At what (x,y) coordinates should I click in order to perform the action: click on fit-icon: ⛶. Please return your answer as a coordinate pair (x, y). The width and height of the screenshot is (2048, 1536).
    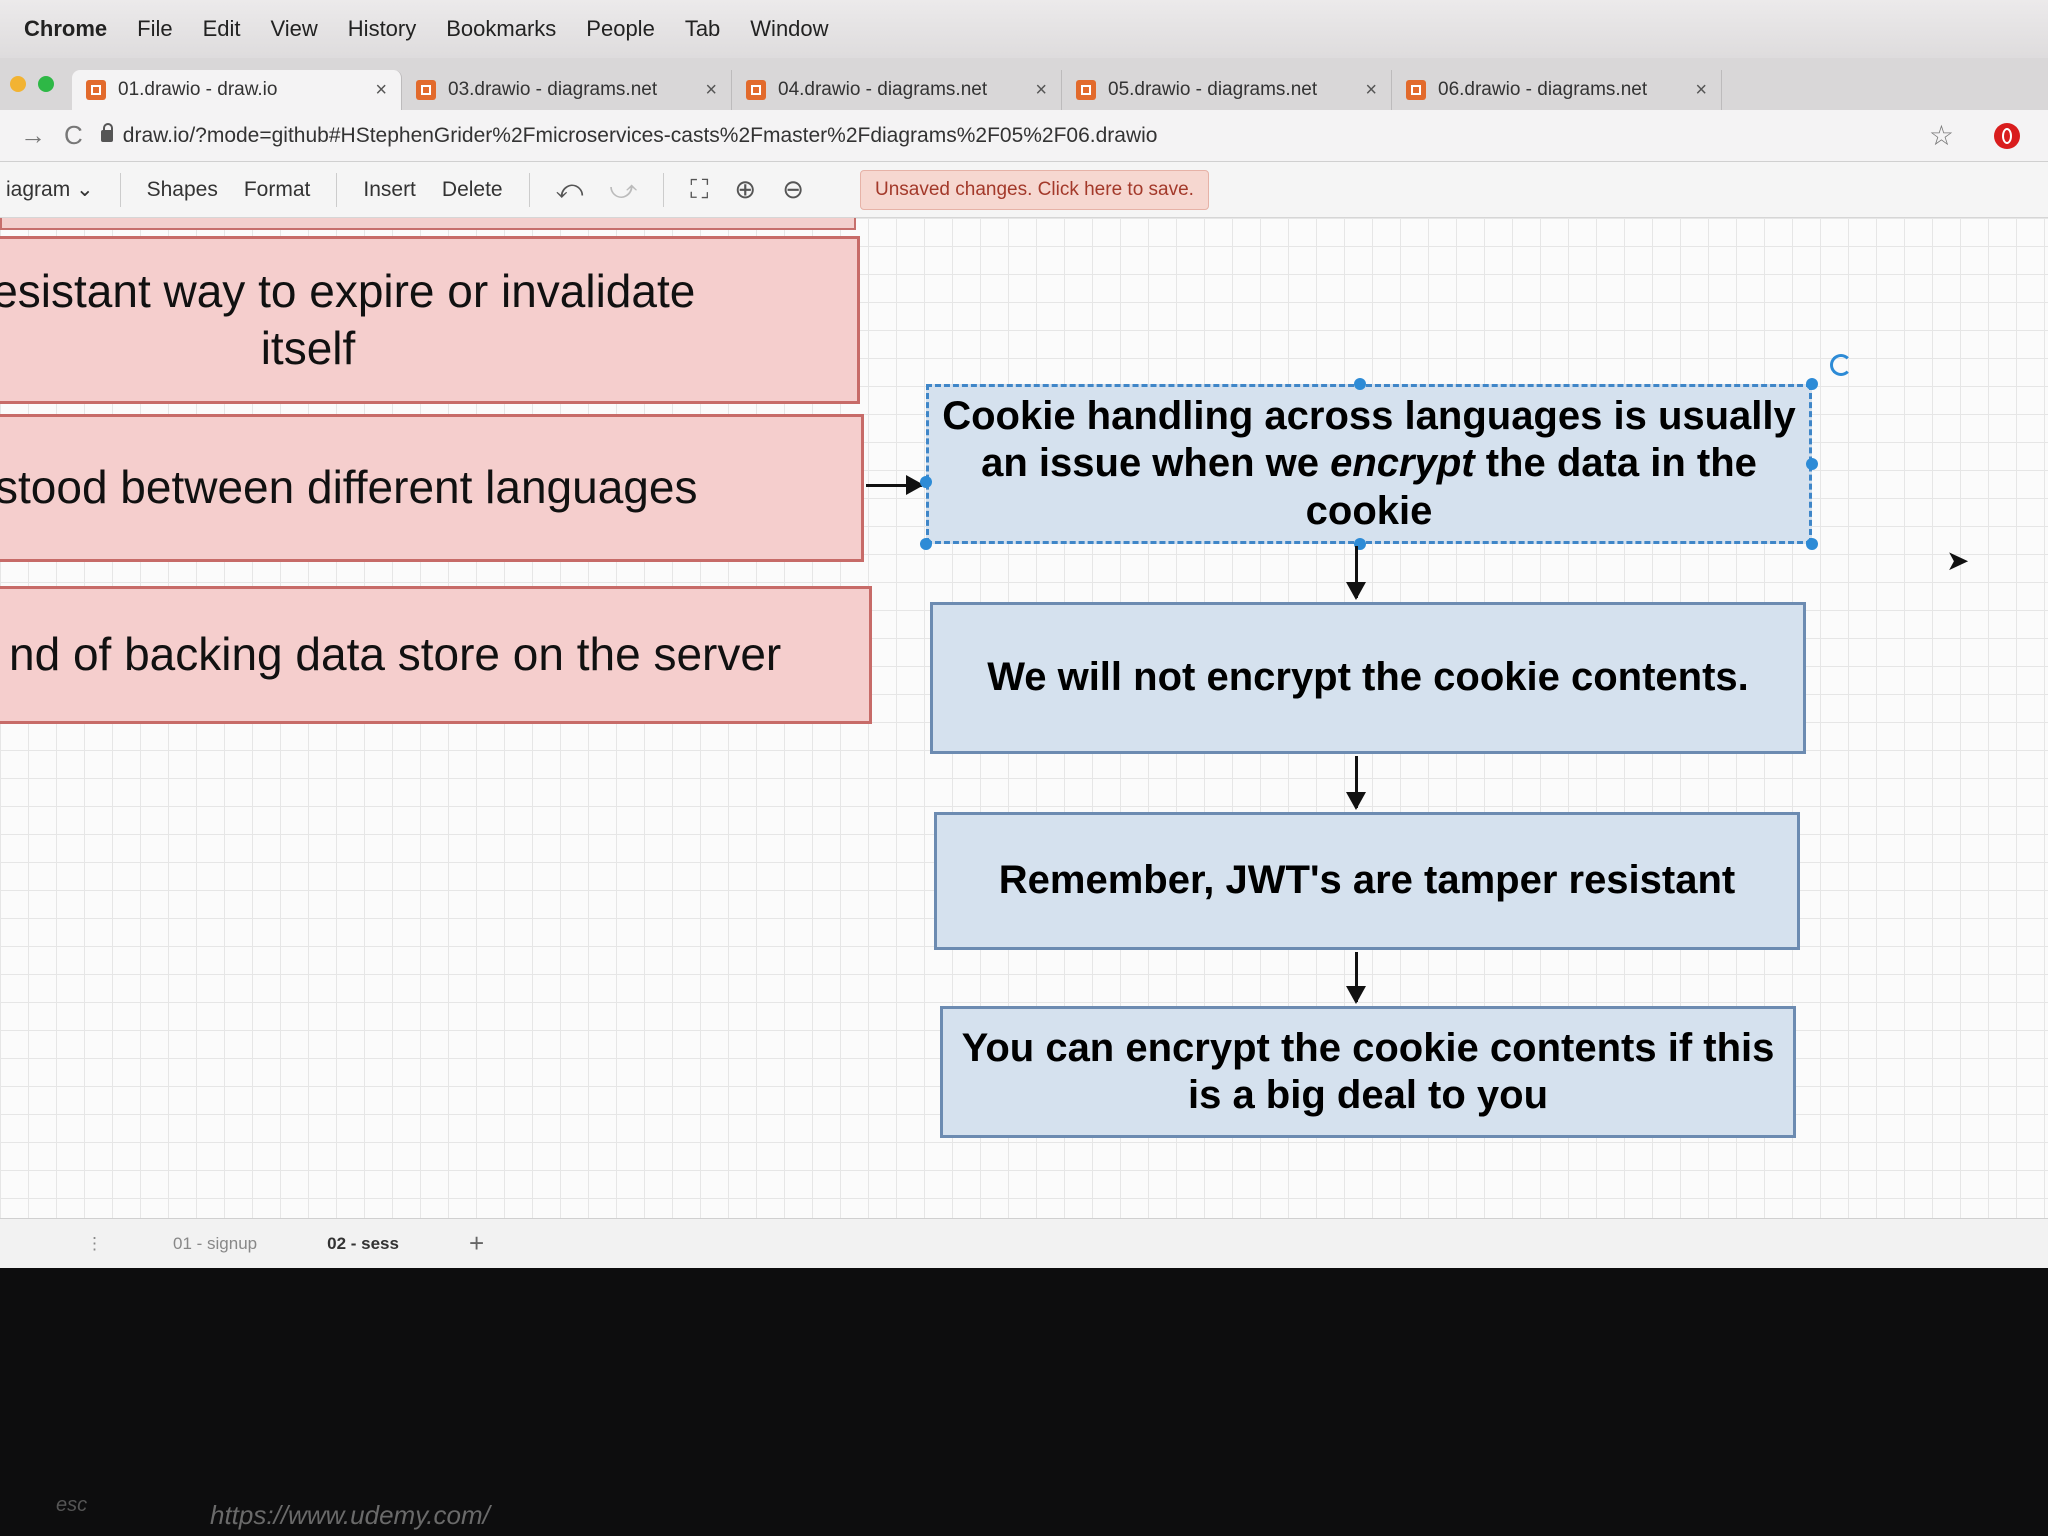
    Looking at the image, I should click on (699, 190).